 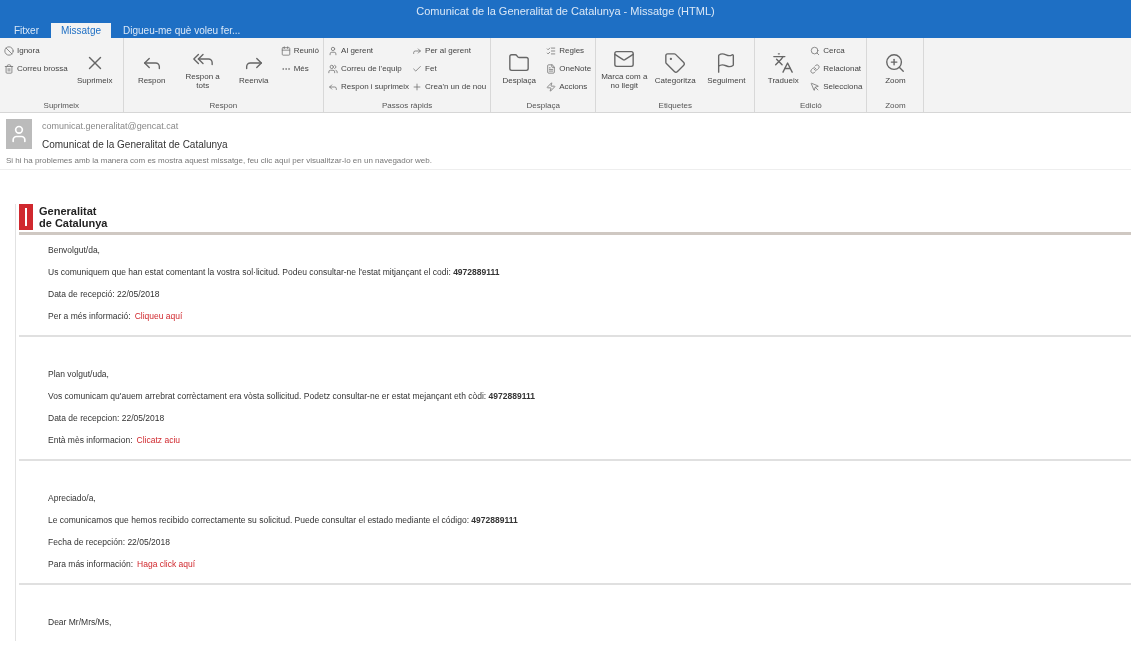 What do you see at coordinates (569, 50) in the screenshot?
I see `ribbon-button: Regles` at bounding box center [569, 50].